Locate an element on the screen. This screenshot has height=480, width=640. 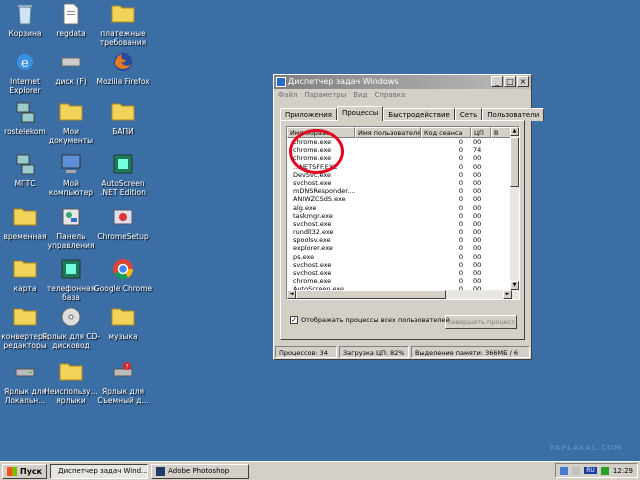
scroll-up-button: ▲ is located at coordinates (514, 131).